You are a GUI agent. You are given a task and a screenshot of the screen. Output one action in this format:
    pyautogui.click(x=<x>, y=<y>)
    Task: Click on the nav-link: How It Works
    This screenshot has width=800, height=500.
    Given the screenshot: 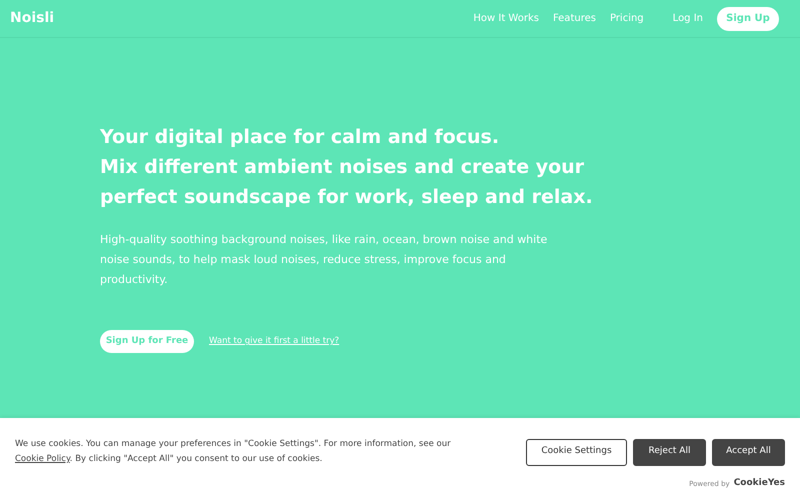 What is the action you would take?
    pyautogui.click(x=506, y=18)
    